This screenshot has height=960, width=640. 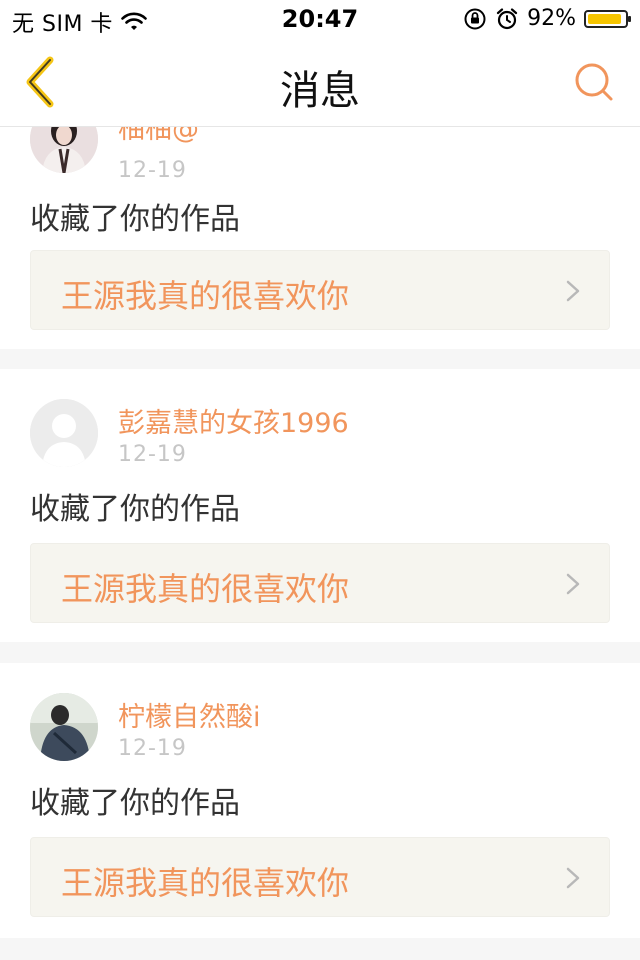 What do you see at coordinates (551, 18) in the screenshot?
I see `battery-percent: 92%` at bounding box center [551, 18].